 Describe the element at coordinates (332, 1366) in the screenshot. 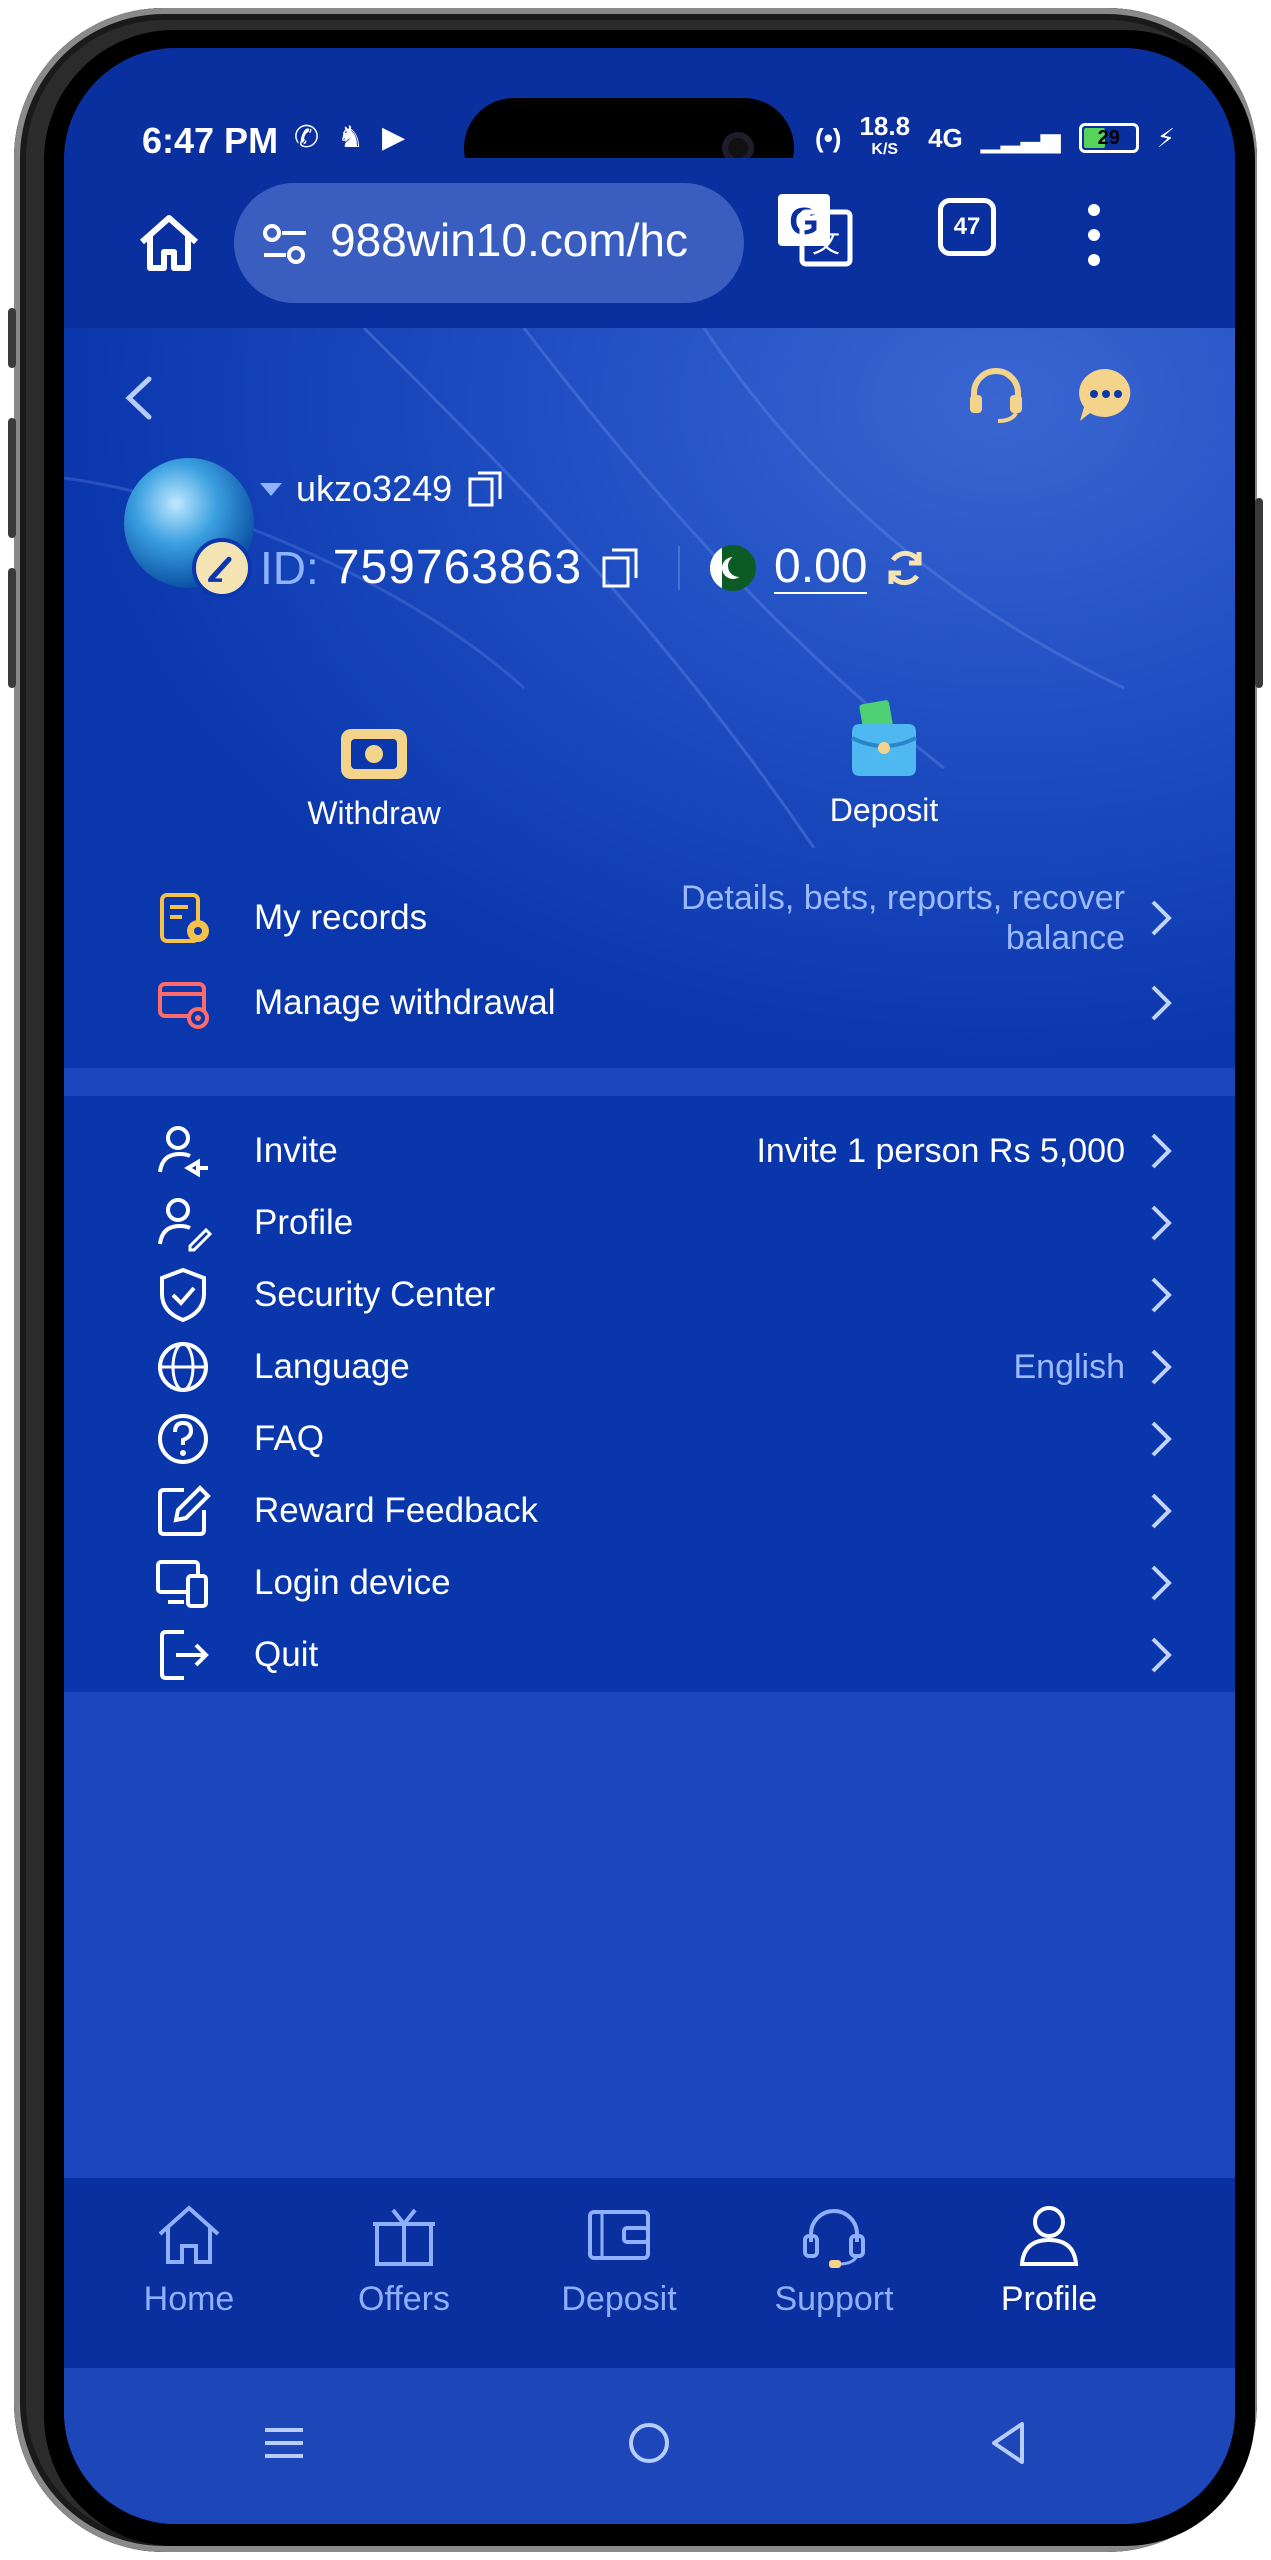

I see `language-label: Language` at that location.